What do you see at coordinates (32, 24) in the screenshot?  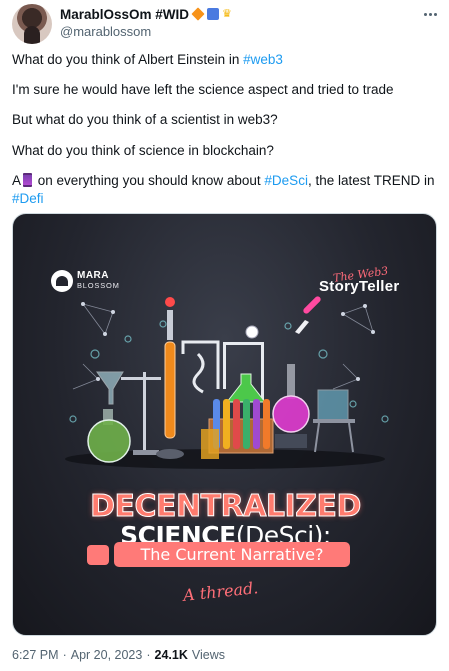 I see `avatar` at bounding box center [32, 24].